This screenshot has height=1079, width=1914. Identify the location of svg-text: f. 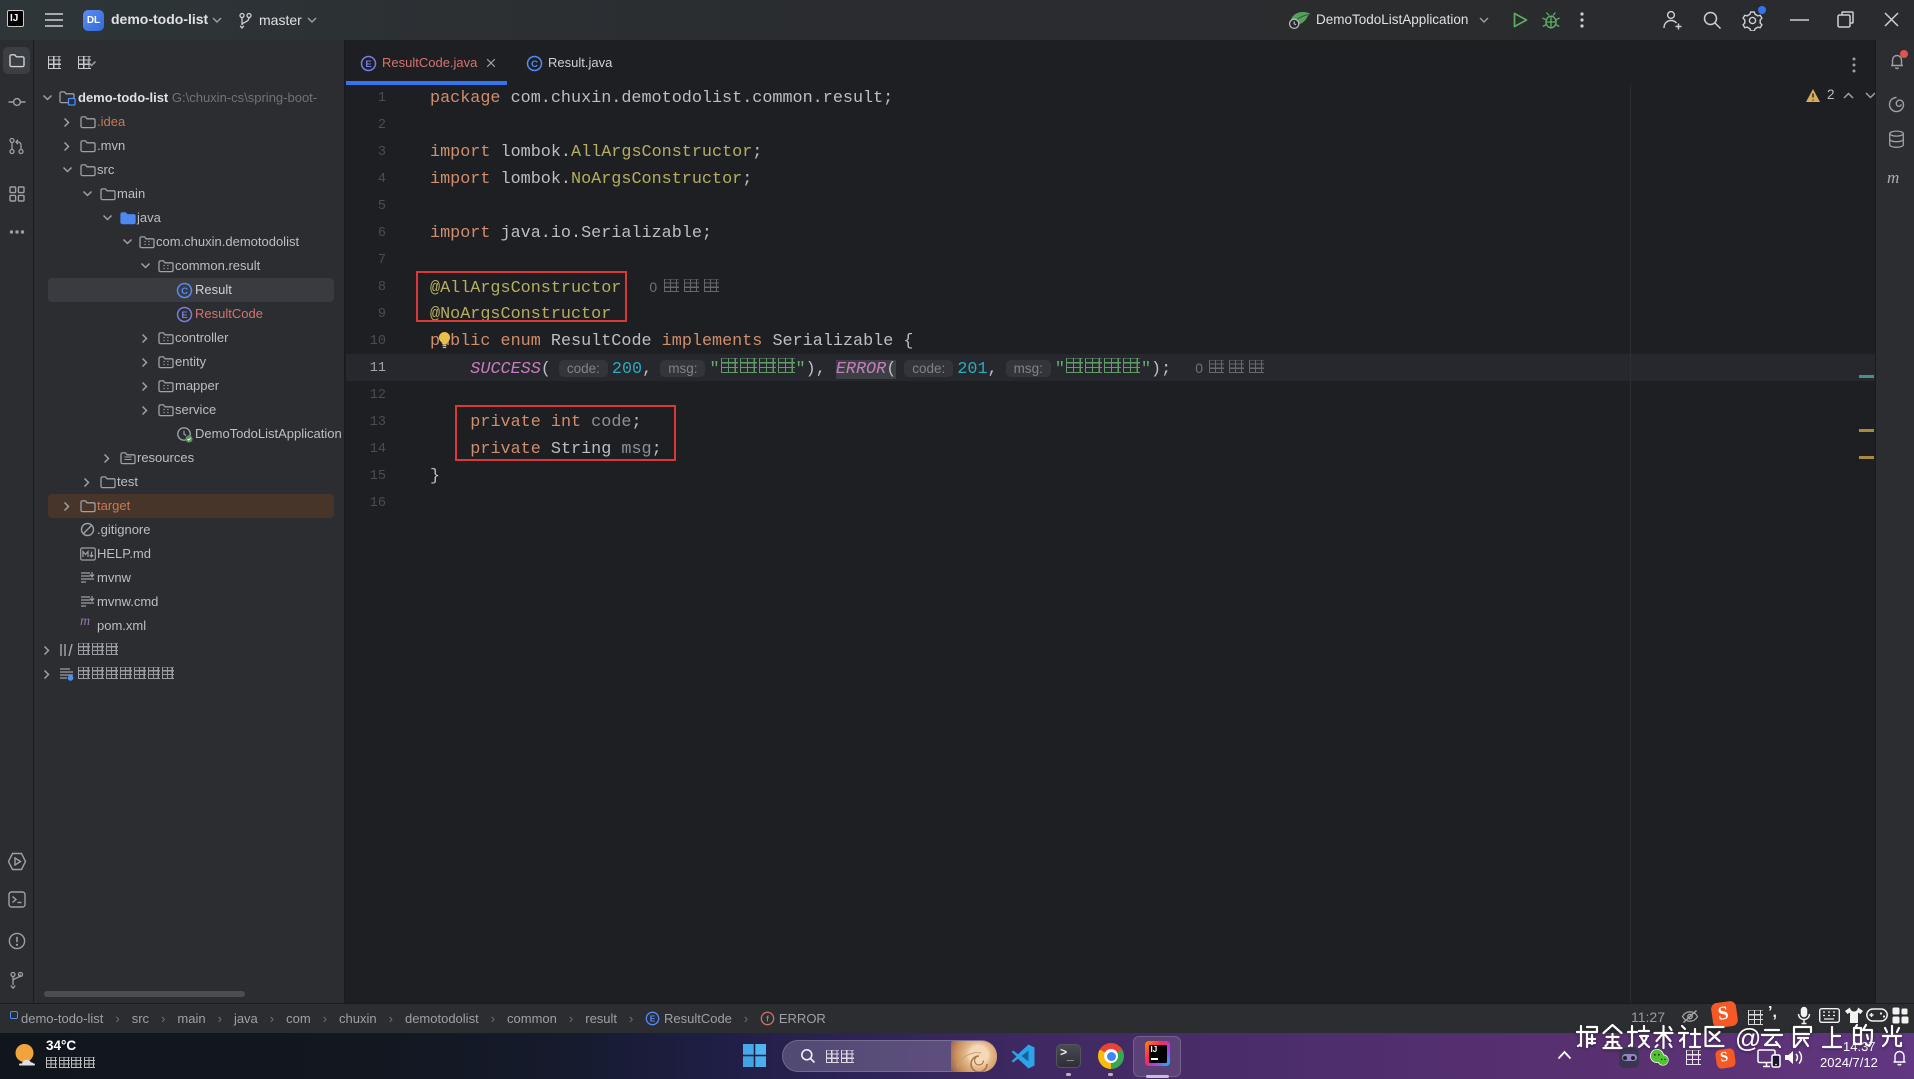
(767, 1019).